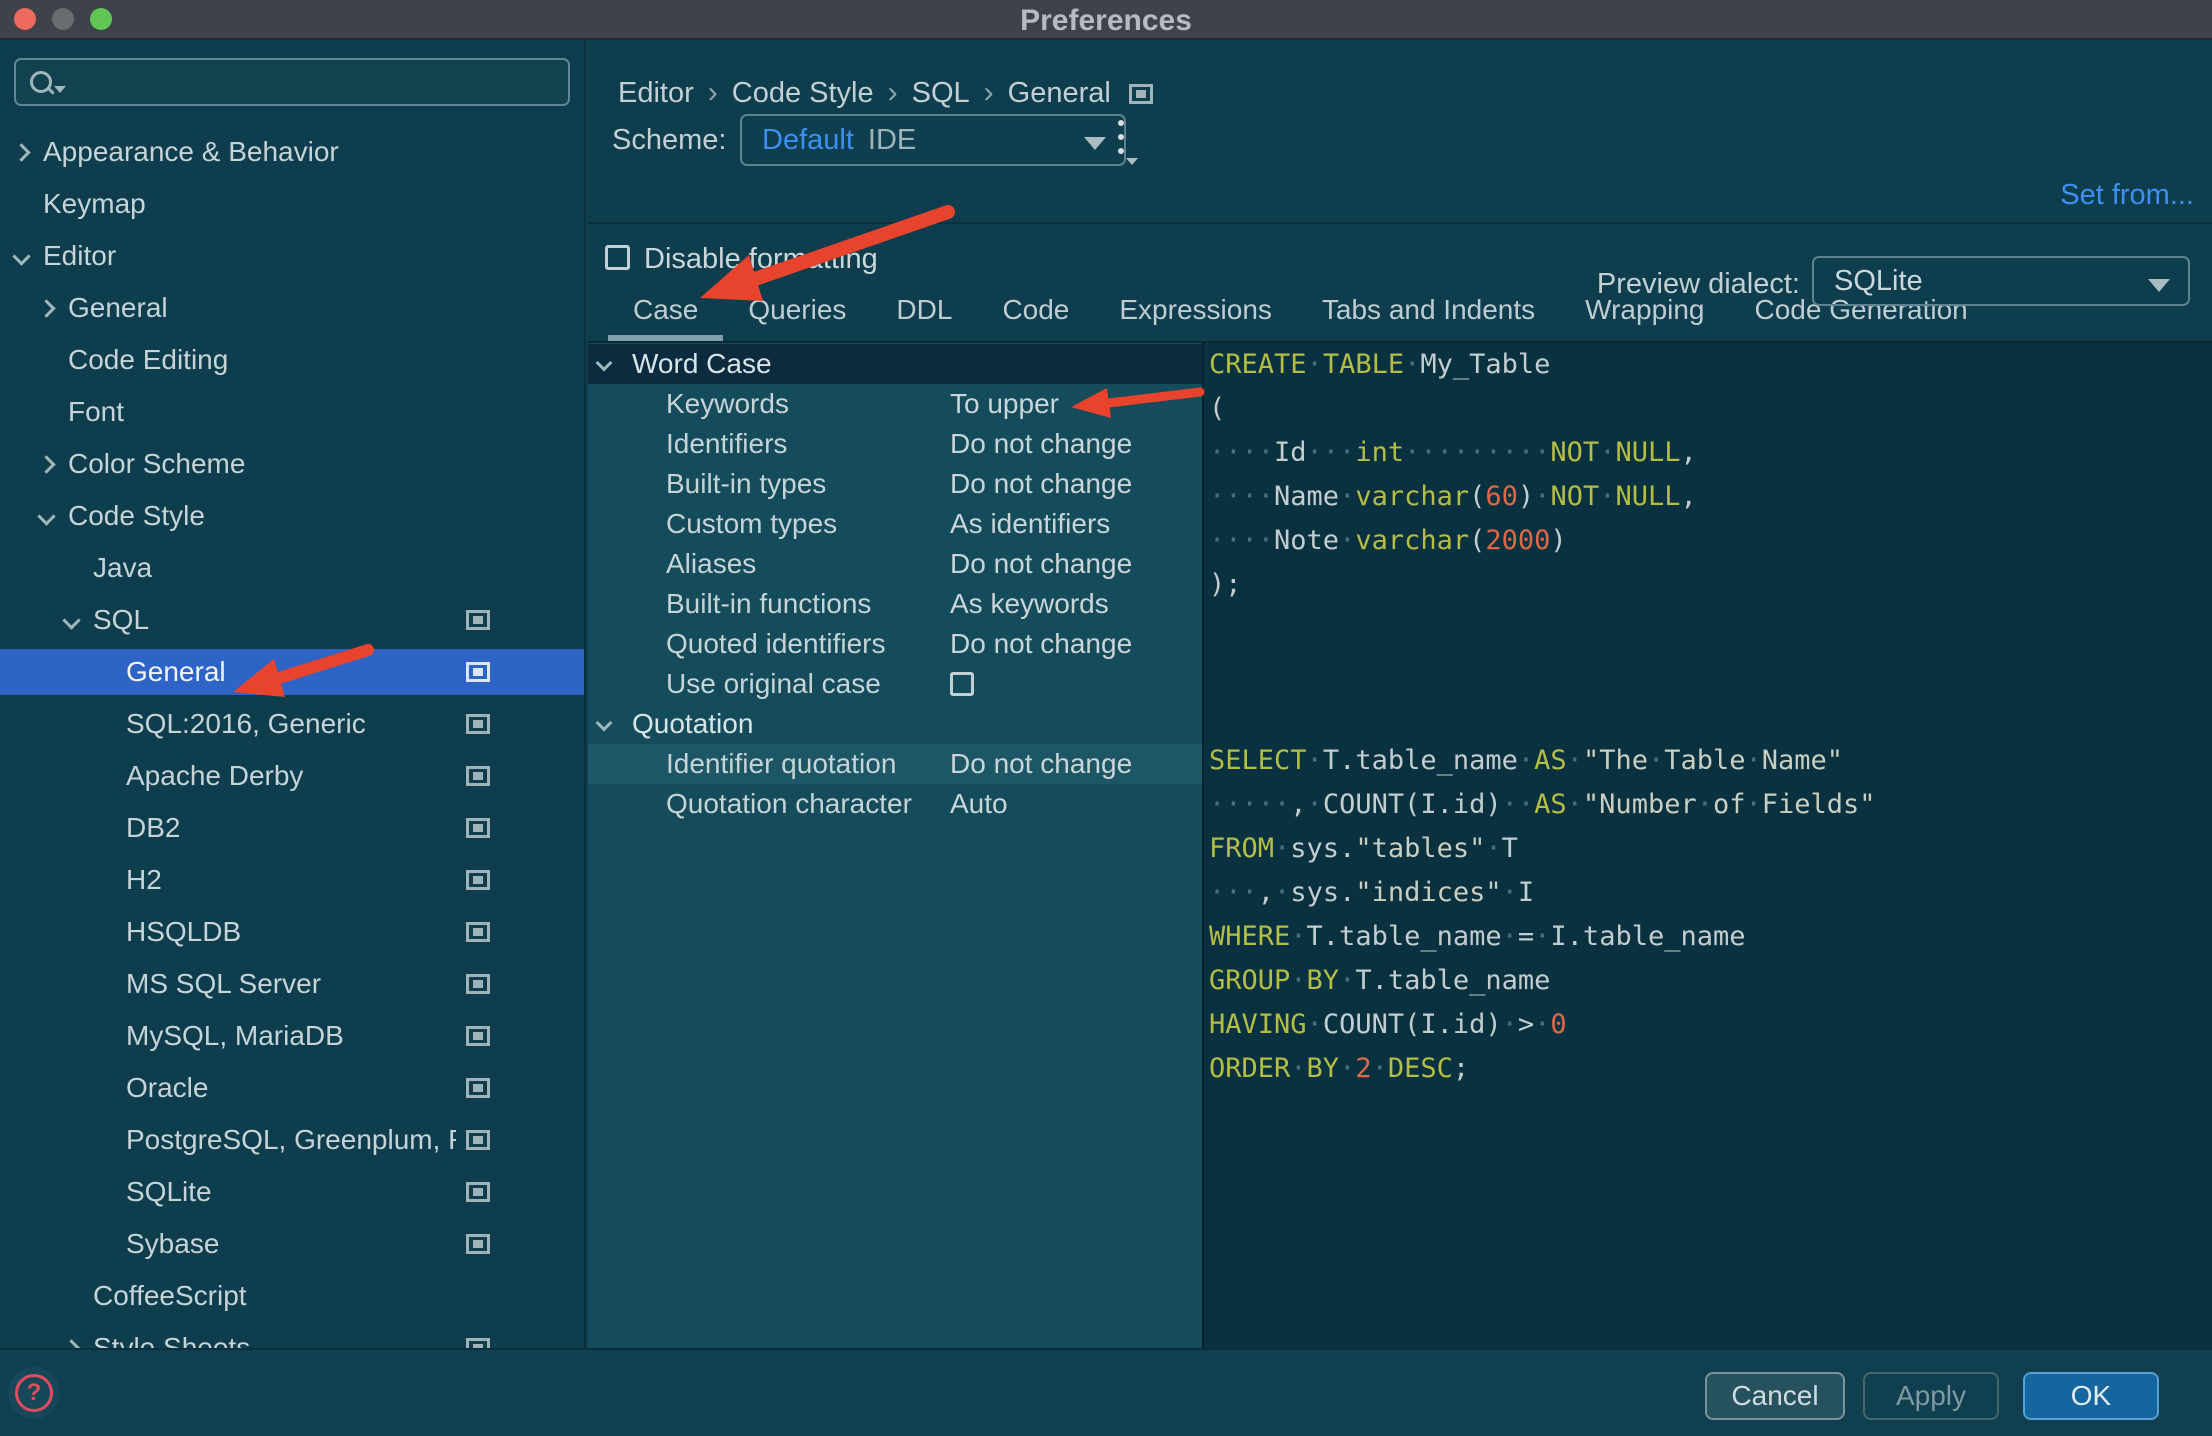 This screenshot has width=2212, height=1436. I want to click on setting-row-identifier-quotation: Identifier quotation Do not change, so click(895, 764).